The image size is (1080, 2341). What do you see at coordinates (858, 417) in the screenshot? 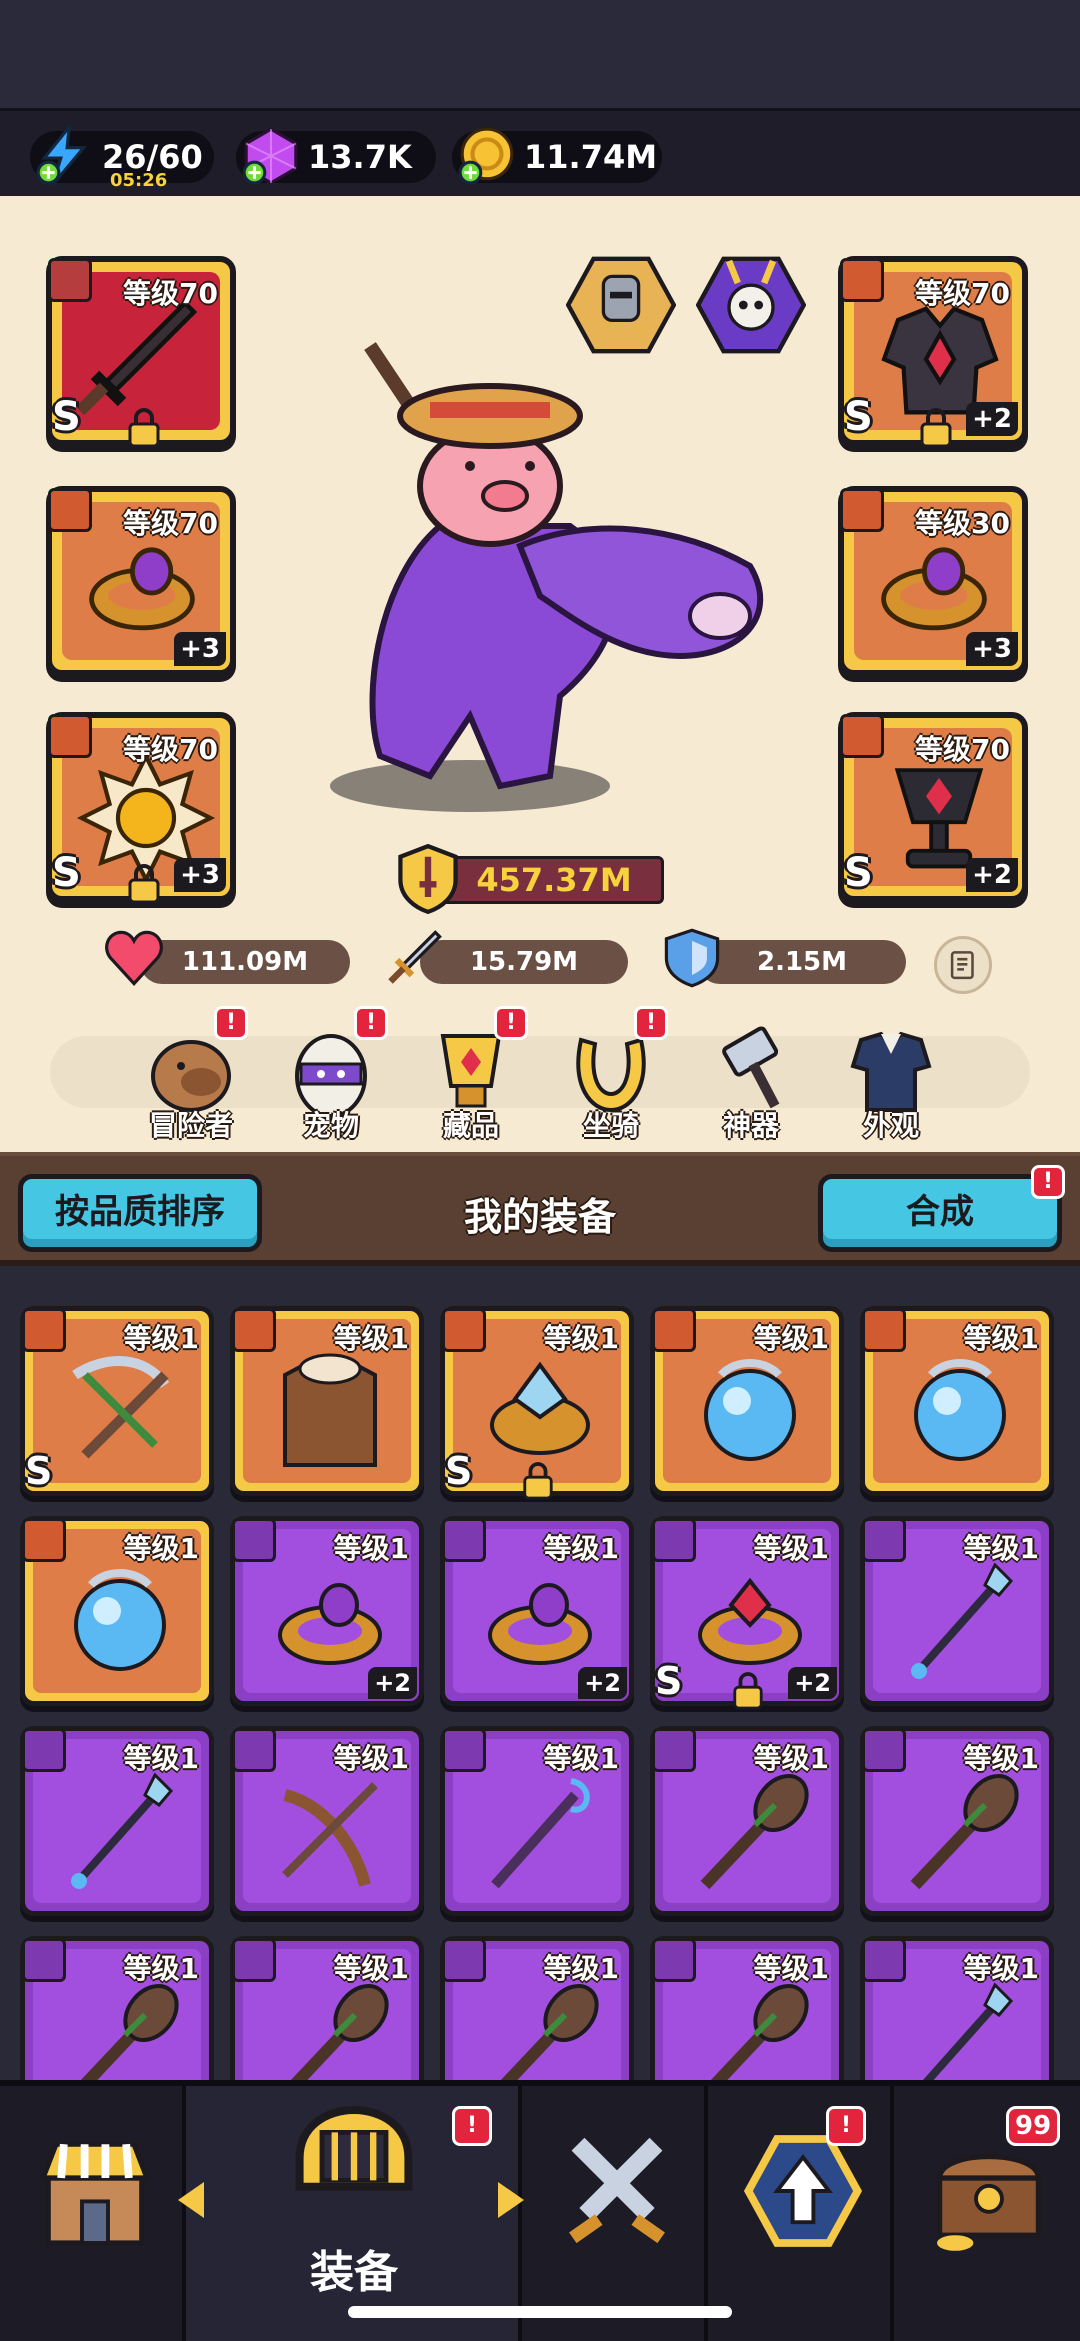
I see `armor-grade: S` at bounding box center [858, 417].